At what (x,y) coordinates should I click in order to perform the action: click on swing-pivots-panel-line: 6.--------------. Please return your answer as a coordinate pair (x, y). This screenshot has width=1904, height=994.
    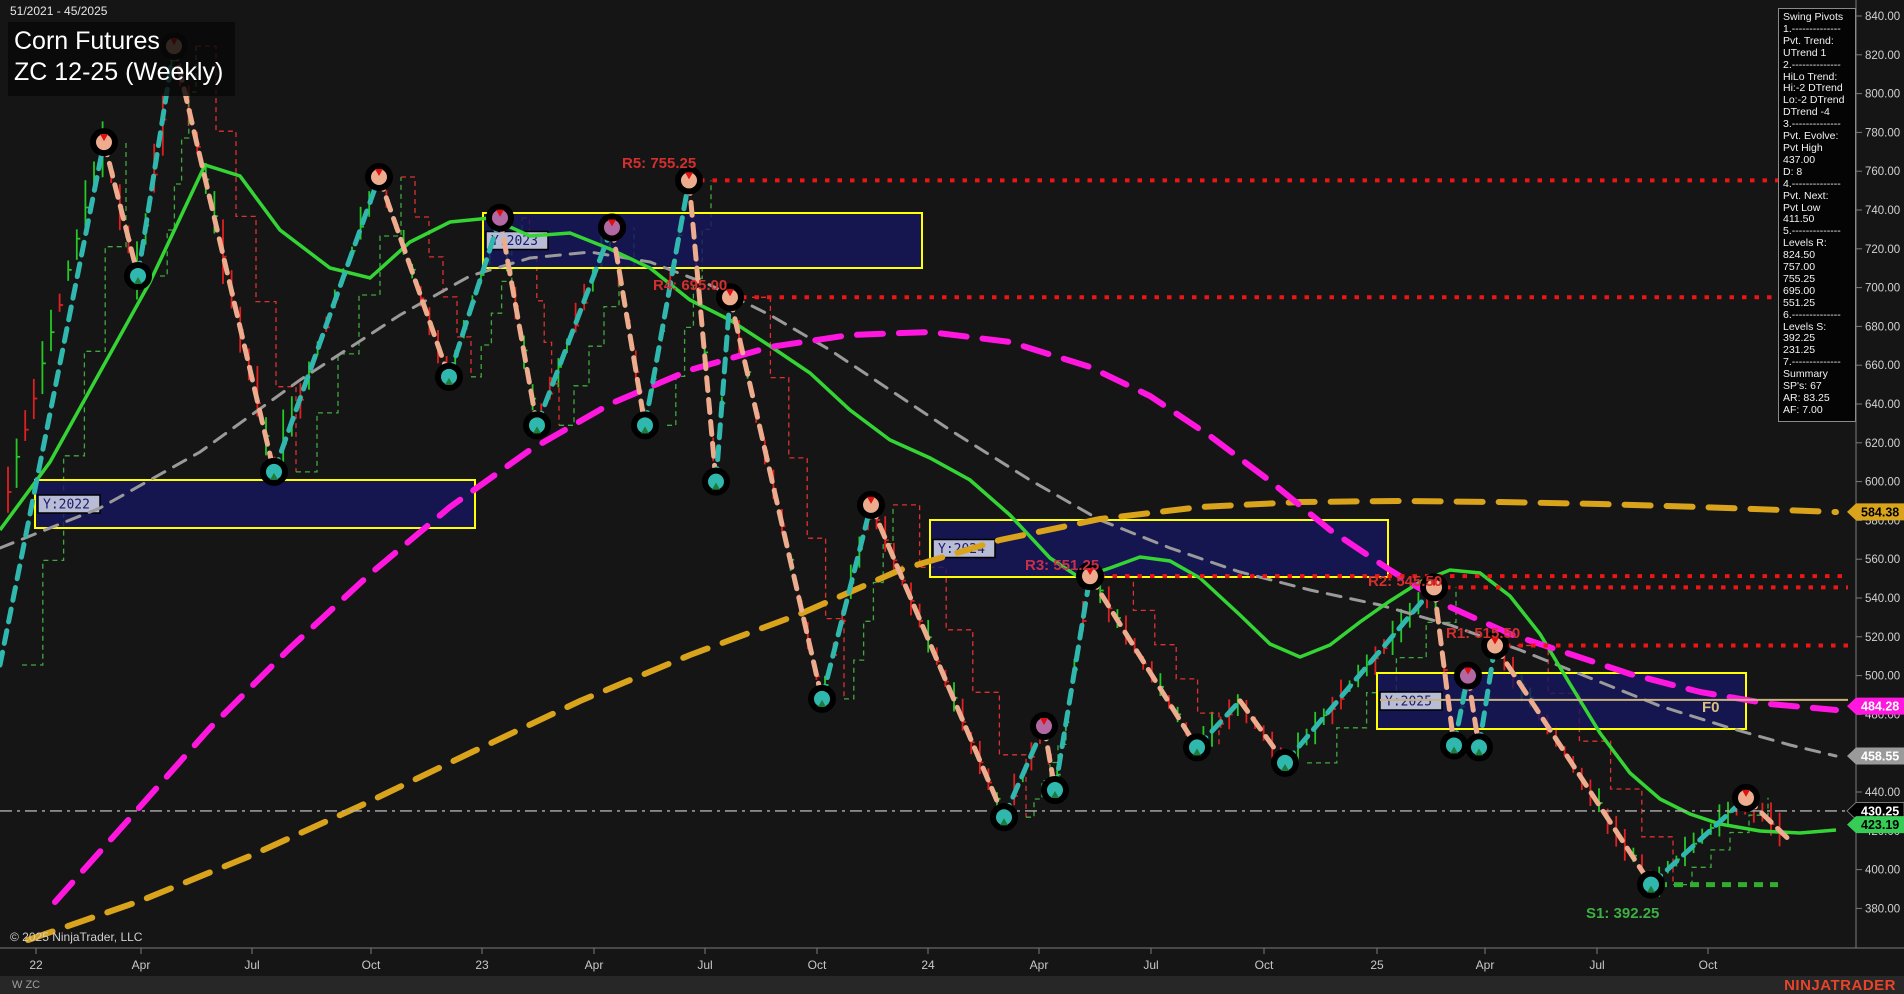
    Looking at the image, I should click on (1812, 314).